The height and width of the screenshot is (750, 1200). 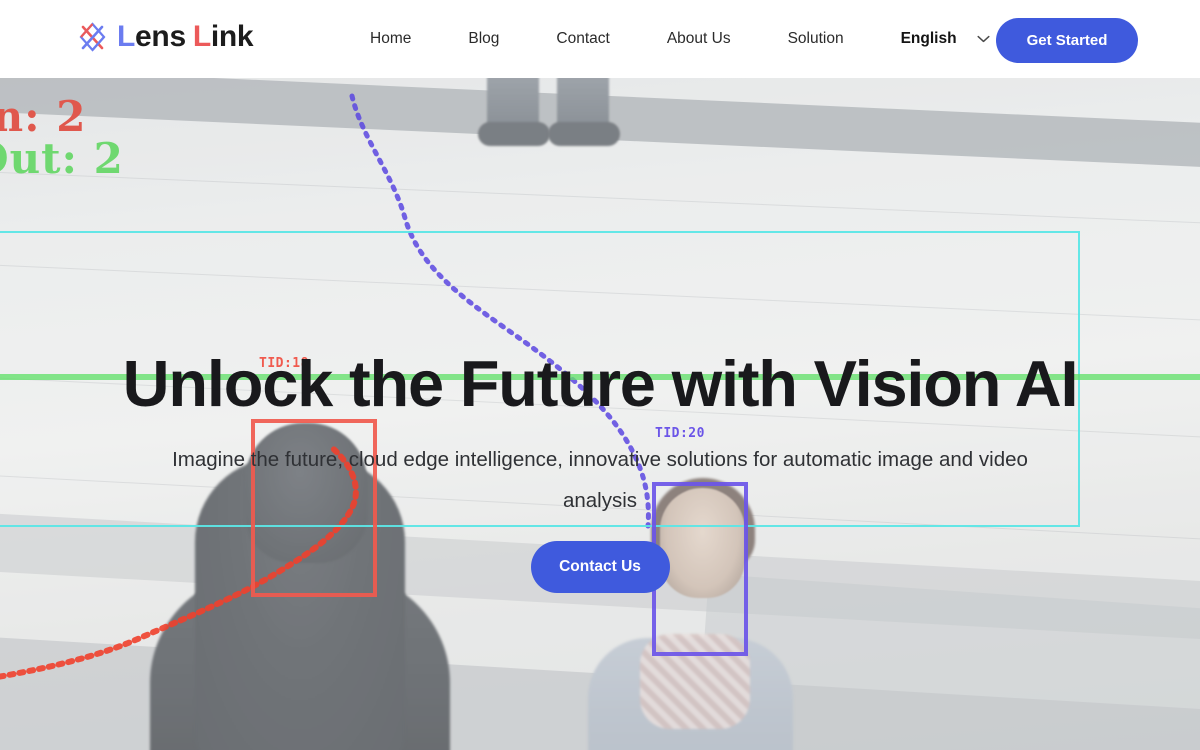 What do you see at coordinates (390, 39) in the screenshot?
I see `nav-item-home: Home` at bounding box center [390, 39].